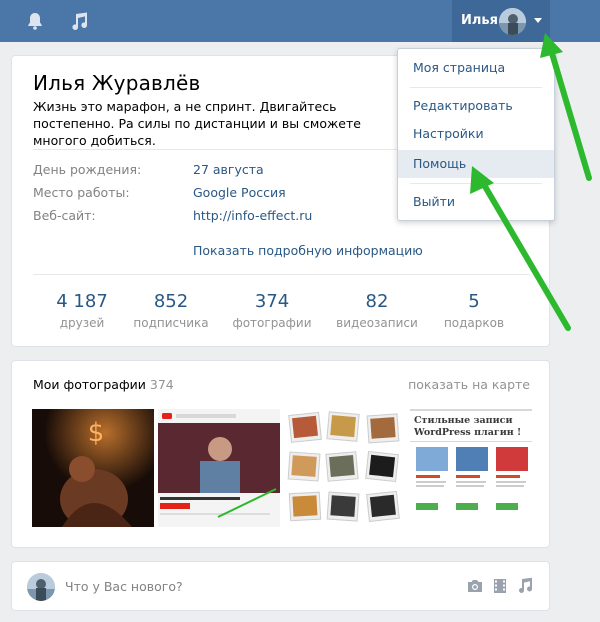 The height and width of the screenshot is (622, 600). I want to click on counter-value: 374, so click(272, 301).